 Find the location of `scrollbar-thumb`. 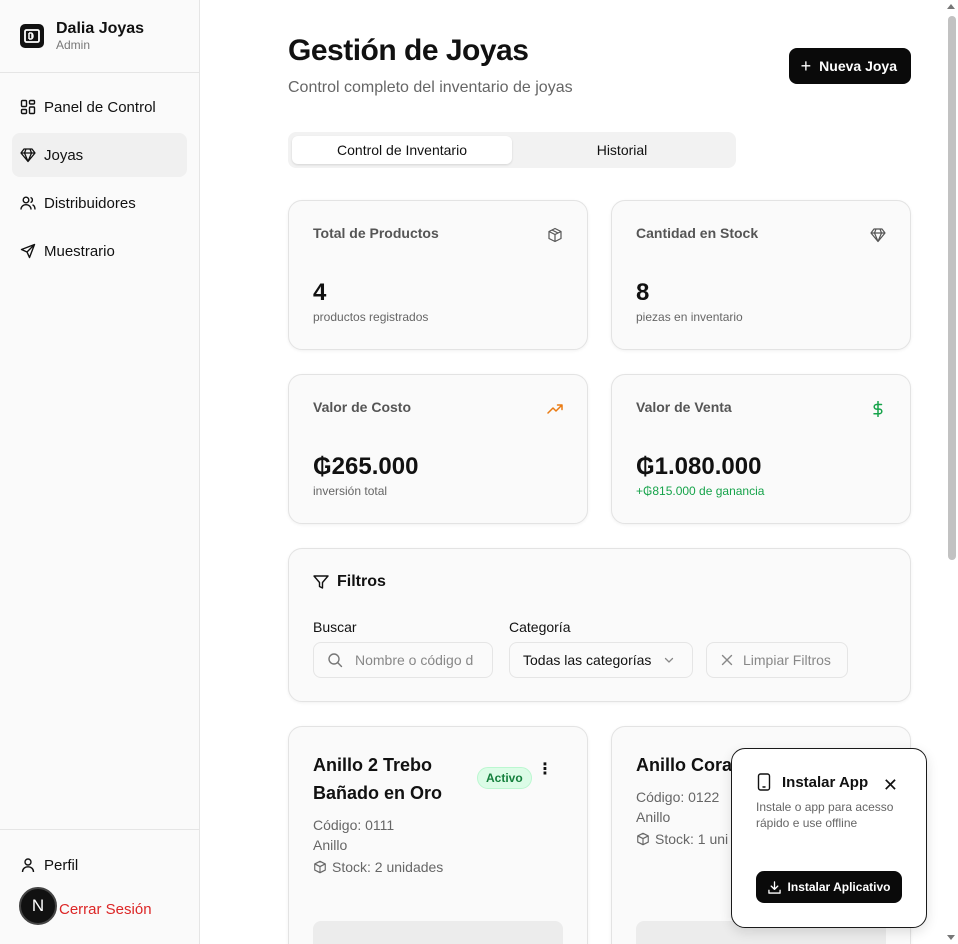

scrollbar-thumb is located at coordinates (952, 288).